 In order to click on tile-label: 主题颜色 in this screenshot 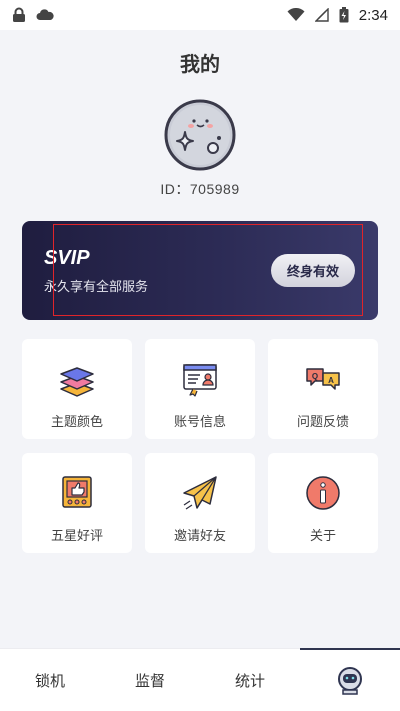, I will do `click(76, 422)`.